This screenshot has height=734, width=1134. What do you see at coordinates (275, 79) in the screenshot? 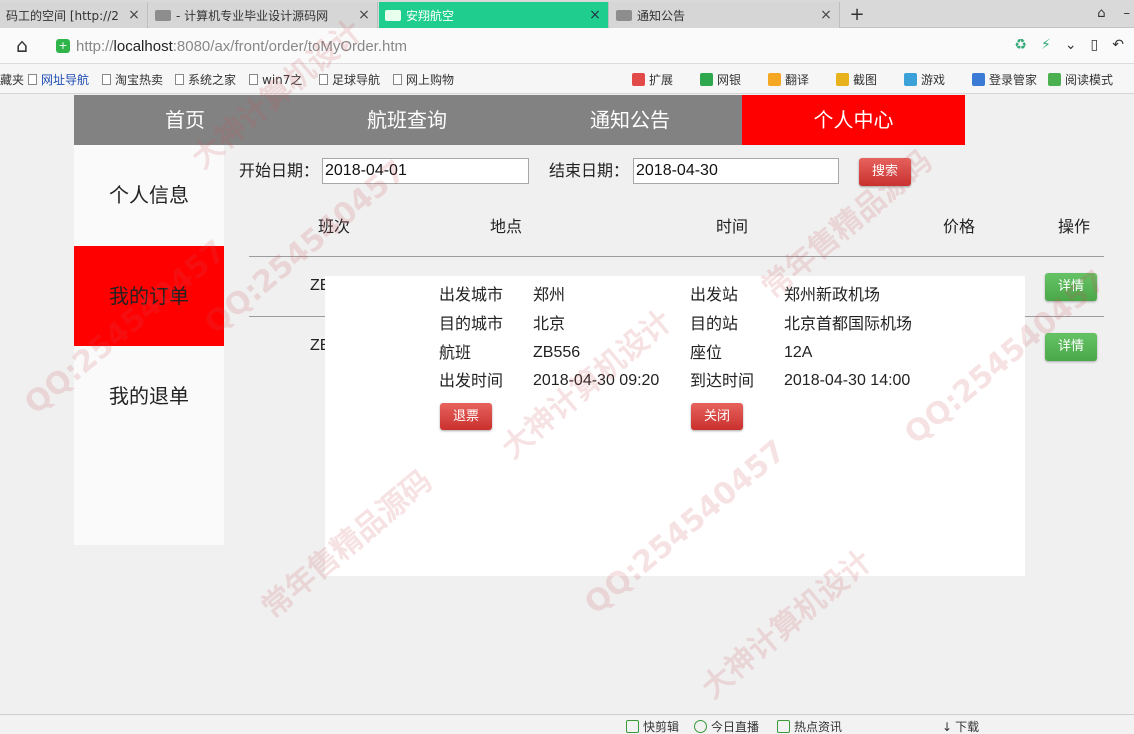
I see `bookmark-item: win7之` at bounding box center [275, 79].